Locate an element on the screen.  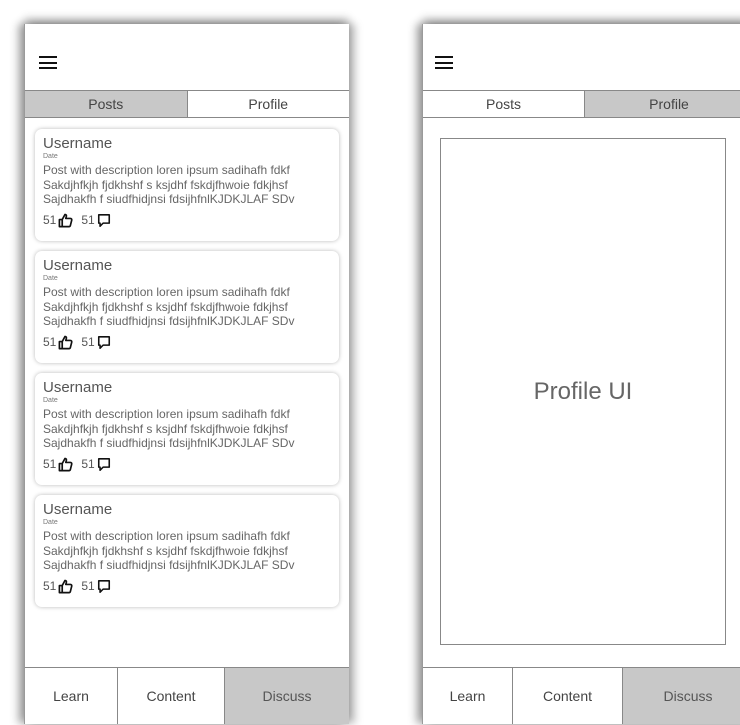
profile-placeholder-label: Profile UI is located at coordinates (583, 391).